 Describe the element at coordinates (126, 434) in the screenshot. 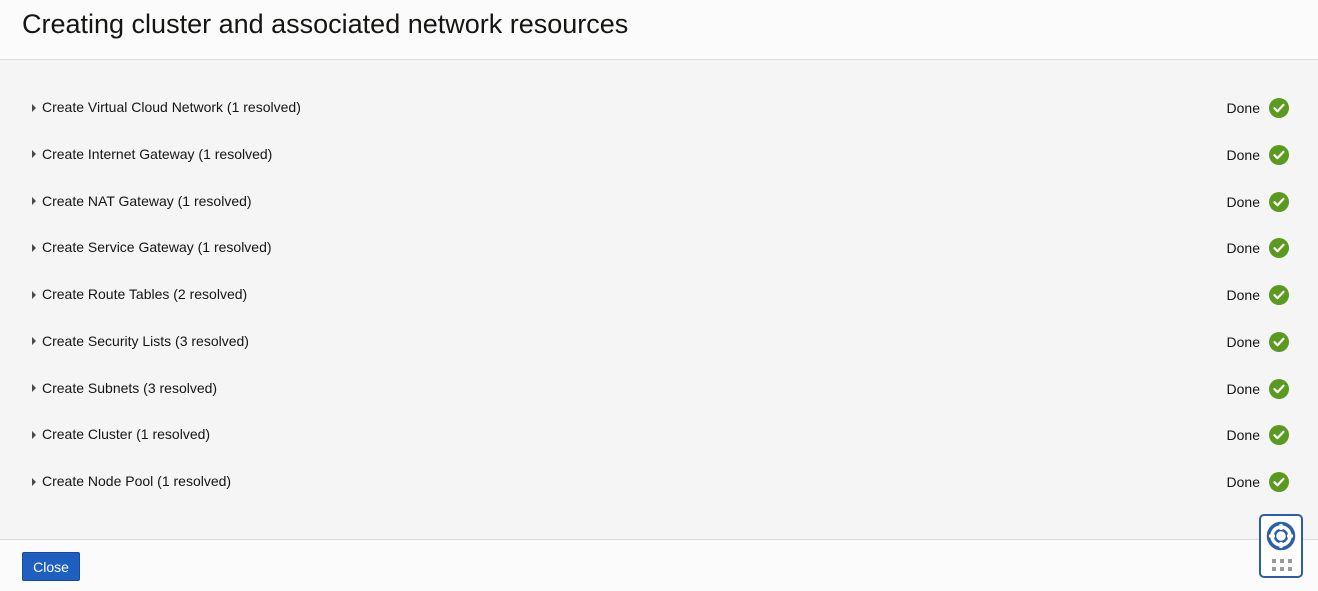

I see `task-label: Create Cluster (1 resolved)` at that location.